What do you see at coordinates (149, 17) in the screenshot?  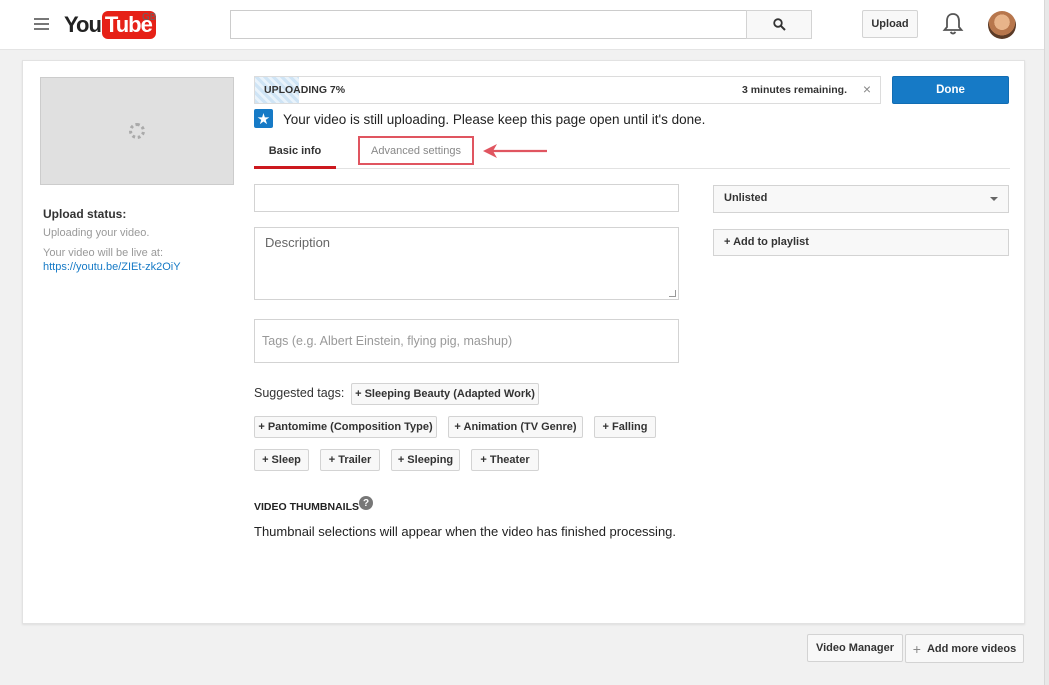 I see `region-code: GB` at bounding box center [149, 17].